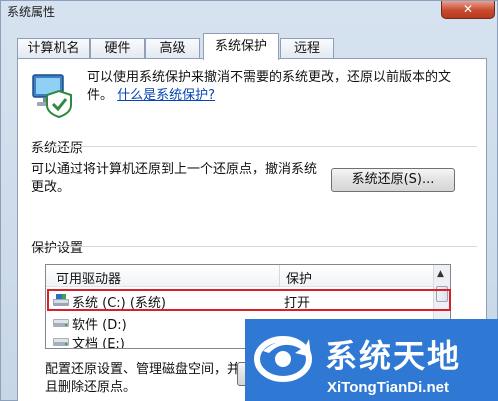 This screenshot has width=498, height=401. Describe the element at coordinates (166, 95) in the screenshot. I see `what-is-system-protection-link: 什么是系统保护?` at that location.